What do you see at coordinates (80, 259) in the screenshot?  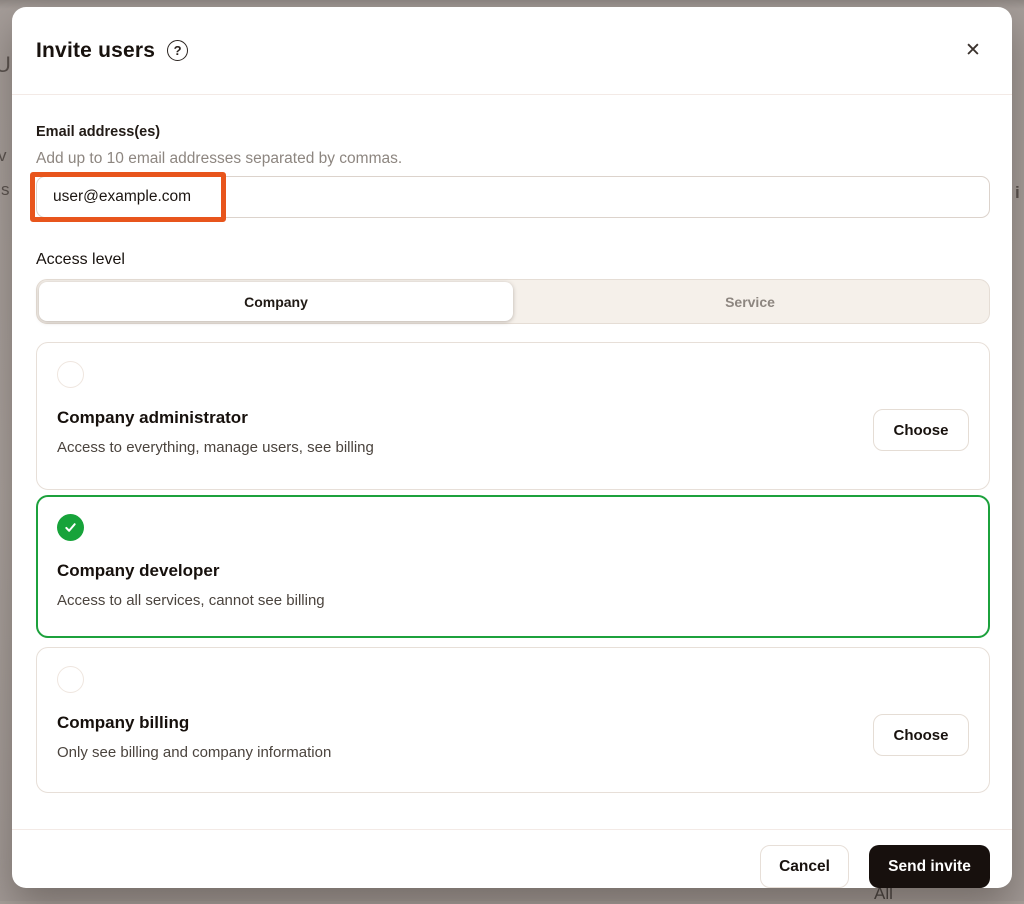 I see `access-level-label: Access level` at bounding box center [80, 259].